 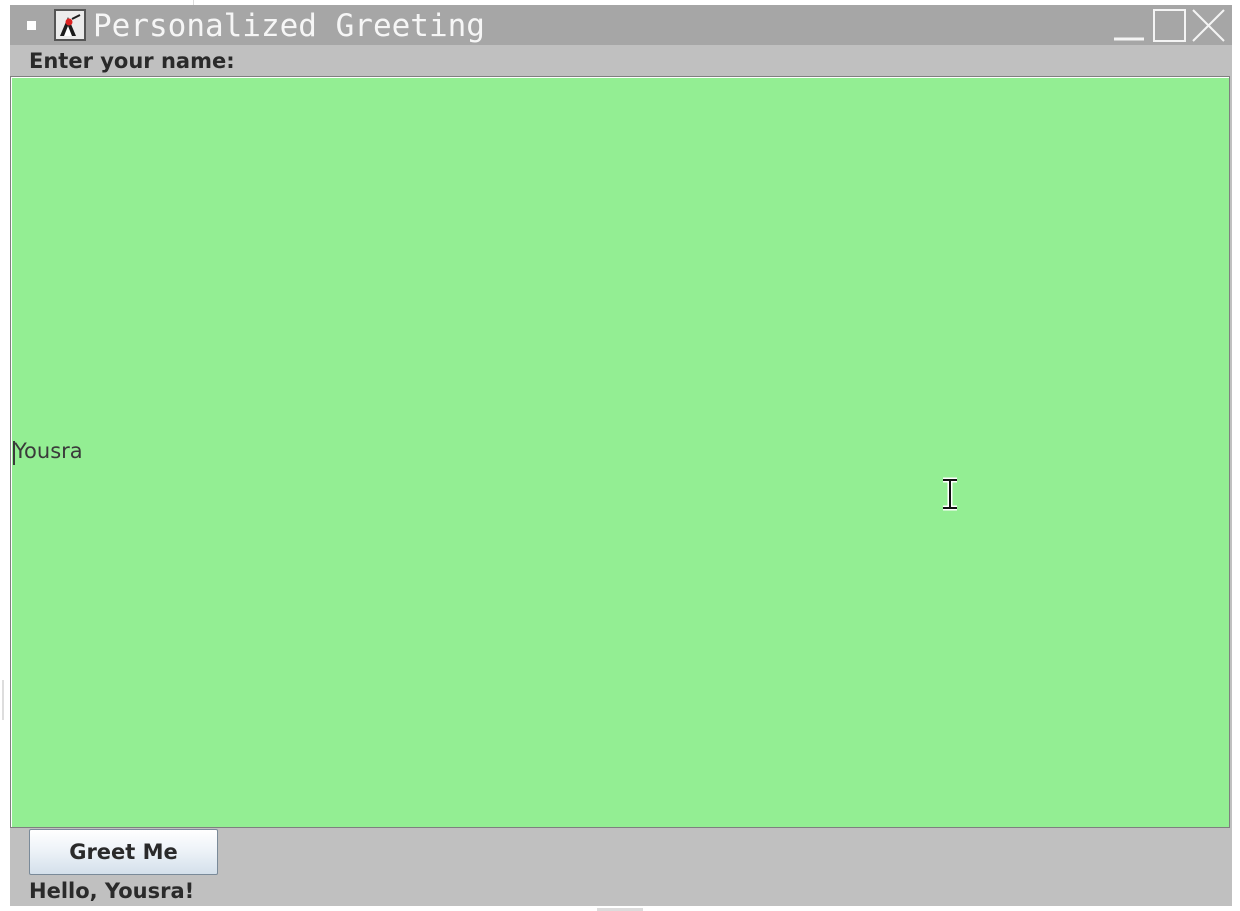 I want to click on minimize-icon, so click(x=1128, y=25).